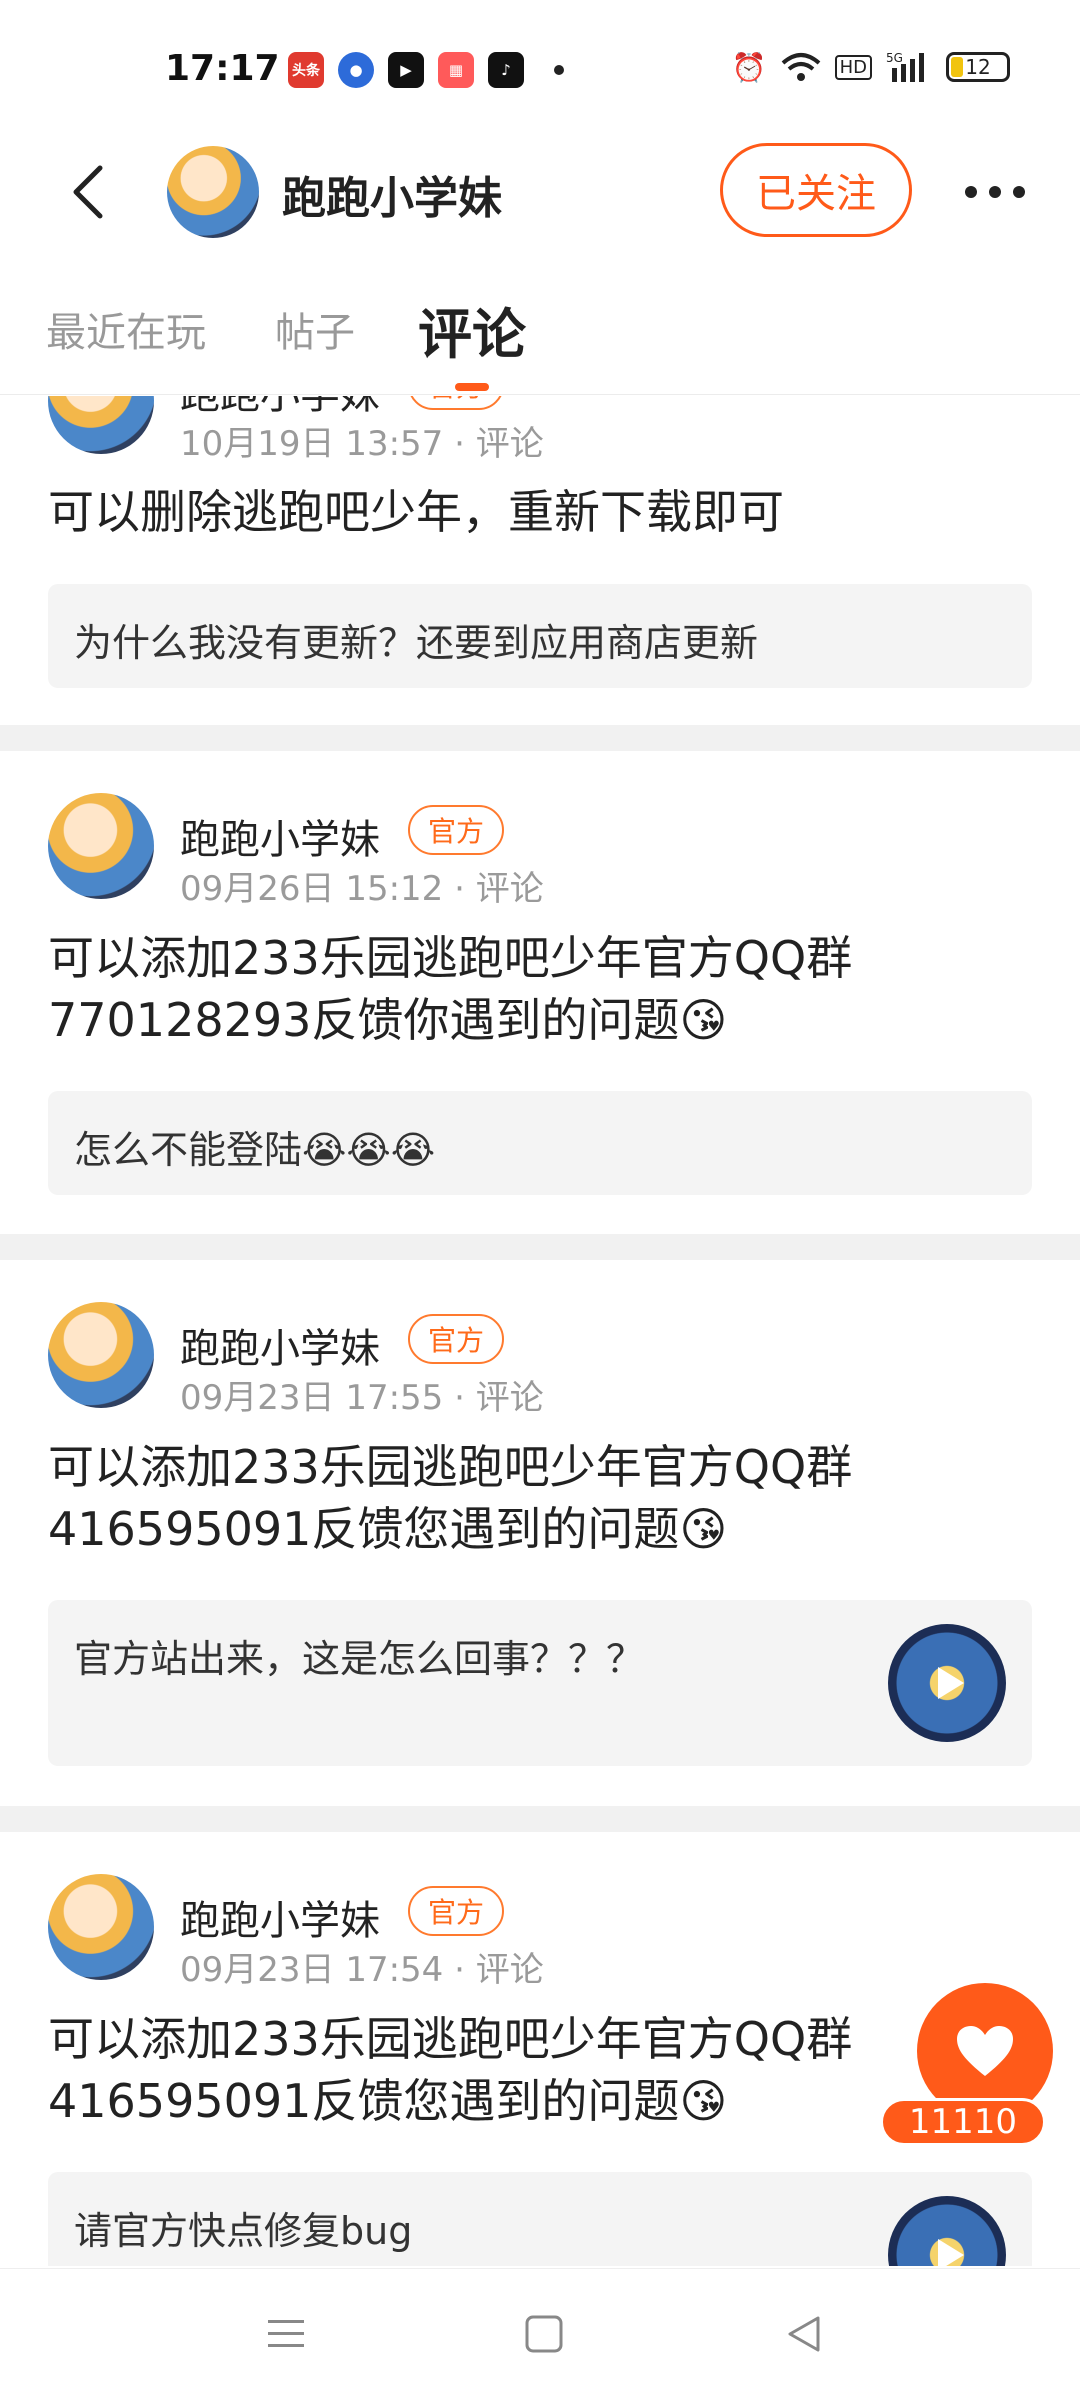  I want to click on quoted-comment: 为什么我没有更新？还要到应用商店更新, so click(540, 636).